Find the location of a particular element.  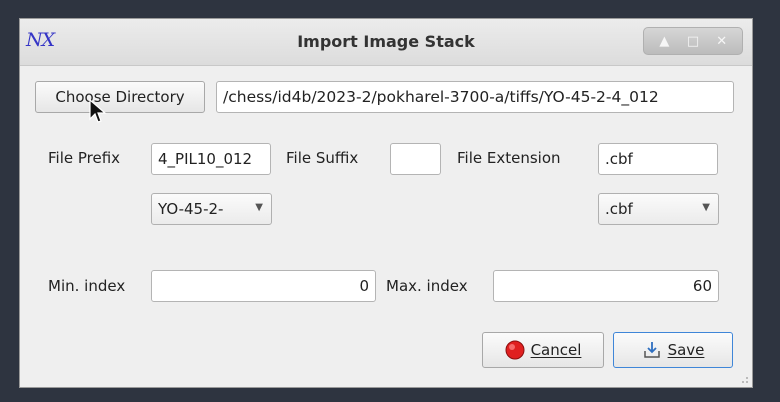

file-extension-combo: .cbf ▼ is located at coordinates (658, 209).